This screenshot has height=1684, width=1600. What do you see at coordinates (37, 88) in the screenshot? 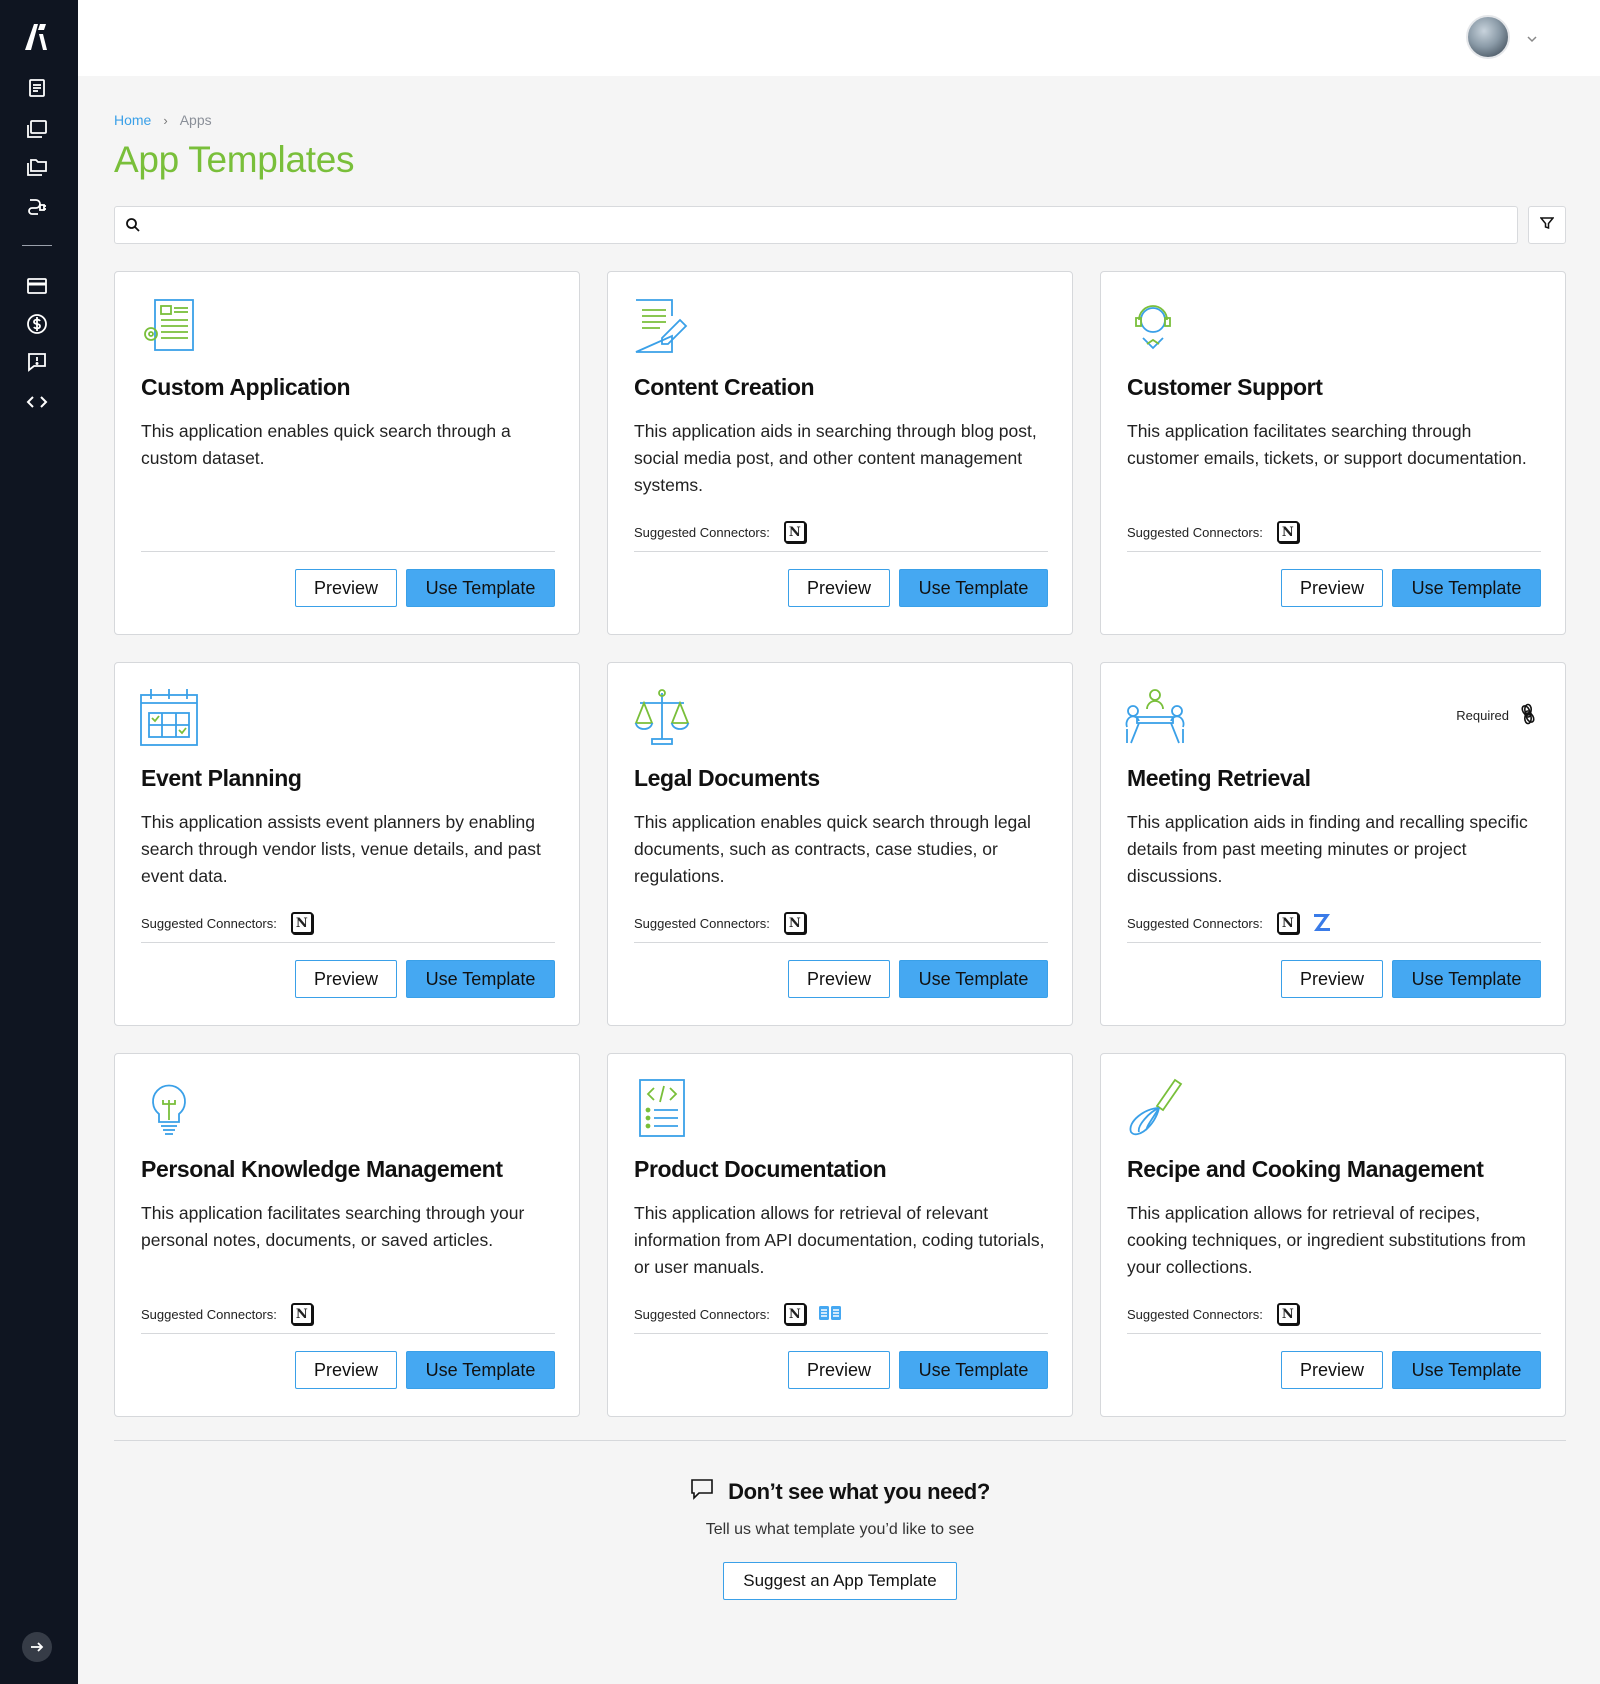
I see `document-icon` at bounding box center [37, 88].